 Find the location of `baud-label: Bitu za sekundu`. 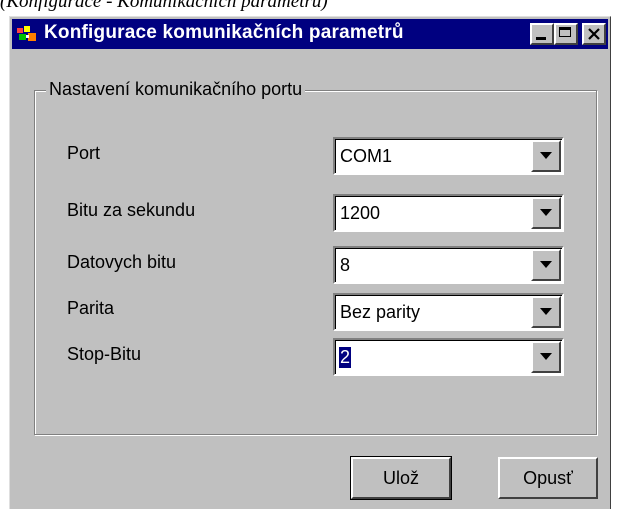

baud-label: Bitu za sekundu is located at coordinates (131, 210).